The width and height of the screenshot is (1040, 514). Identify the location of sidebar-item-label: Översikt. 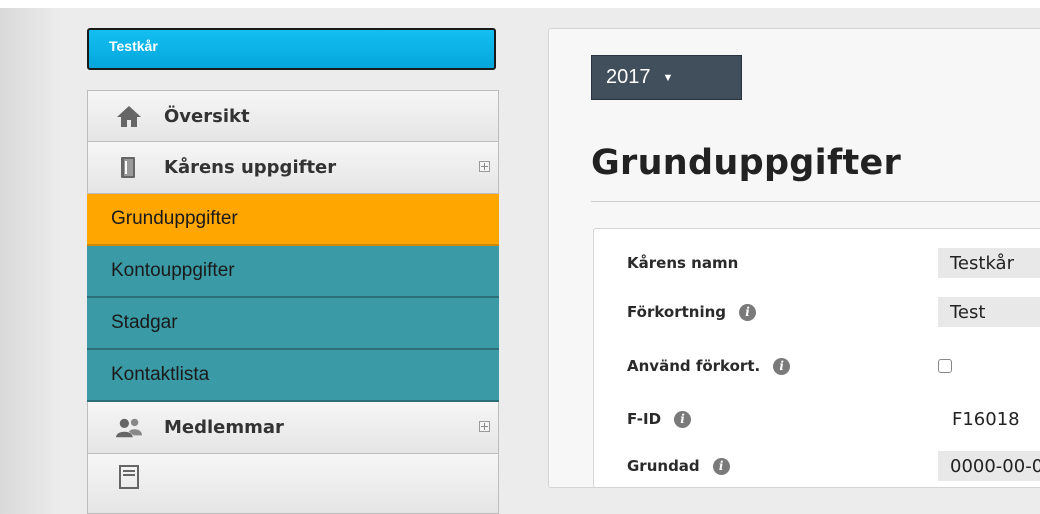
(207, 116).